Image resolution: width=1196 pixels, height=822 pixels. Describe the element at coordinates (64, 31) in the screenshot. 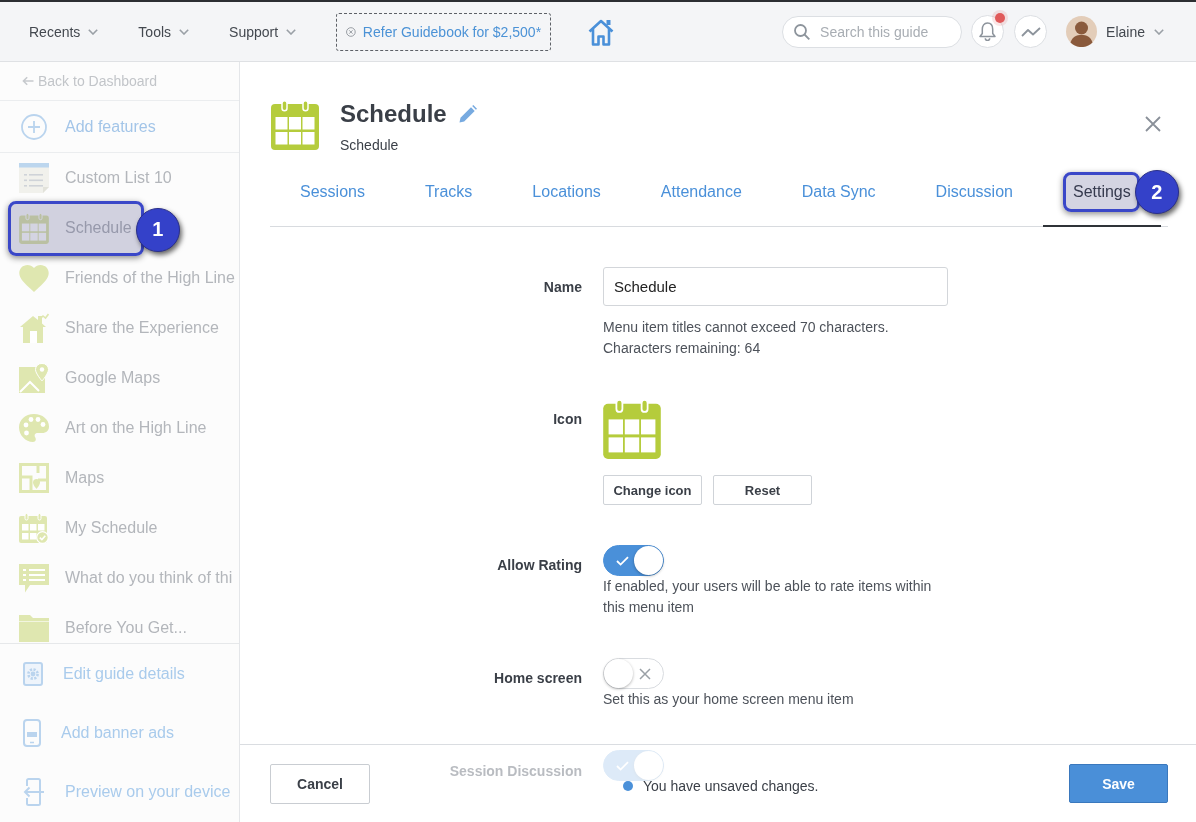

I see `nav-menu-button: Recents` at that location.